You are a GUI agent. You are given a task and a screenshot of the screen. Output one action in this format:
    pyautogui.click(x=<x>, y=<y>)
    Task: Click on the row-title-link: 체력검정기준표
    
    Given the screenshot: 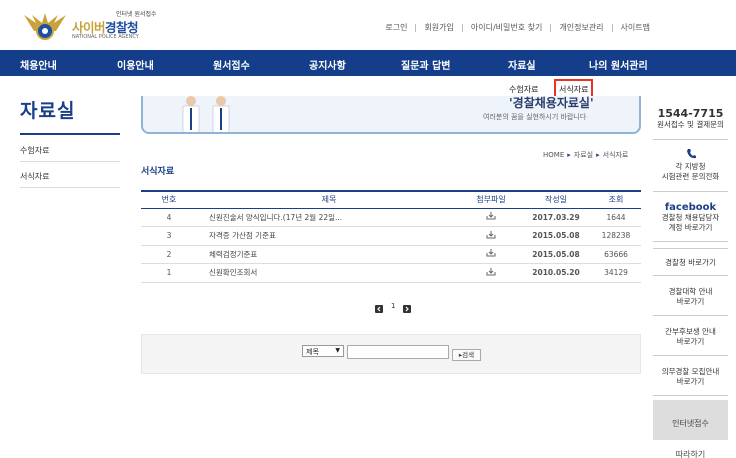 What is the action you would take?
    pyautogui.click(x=329, y=254)
    